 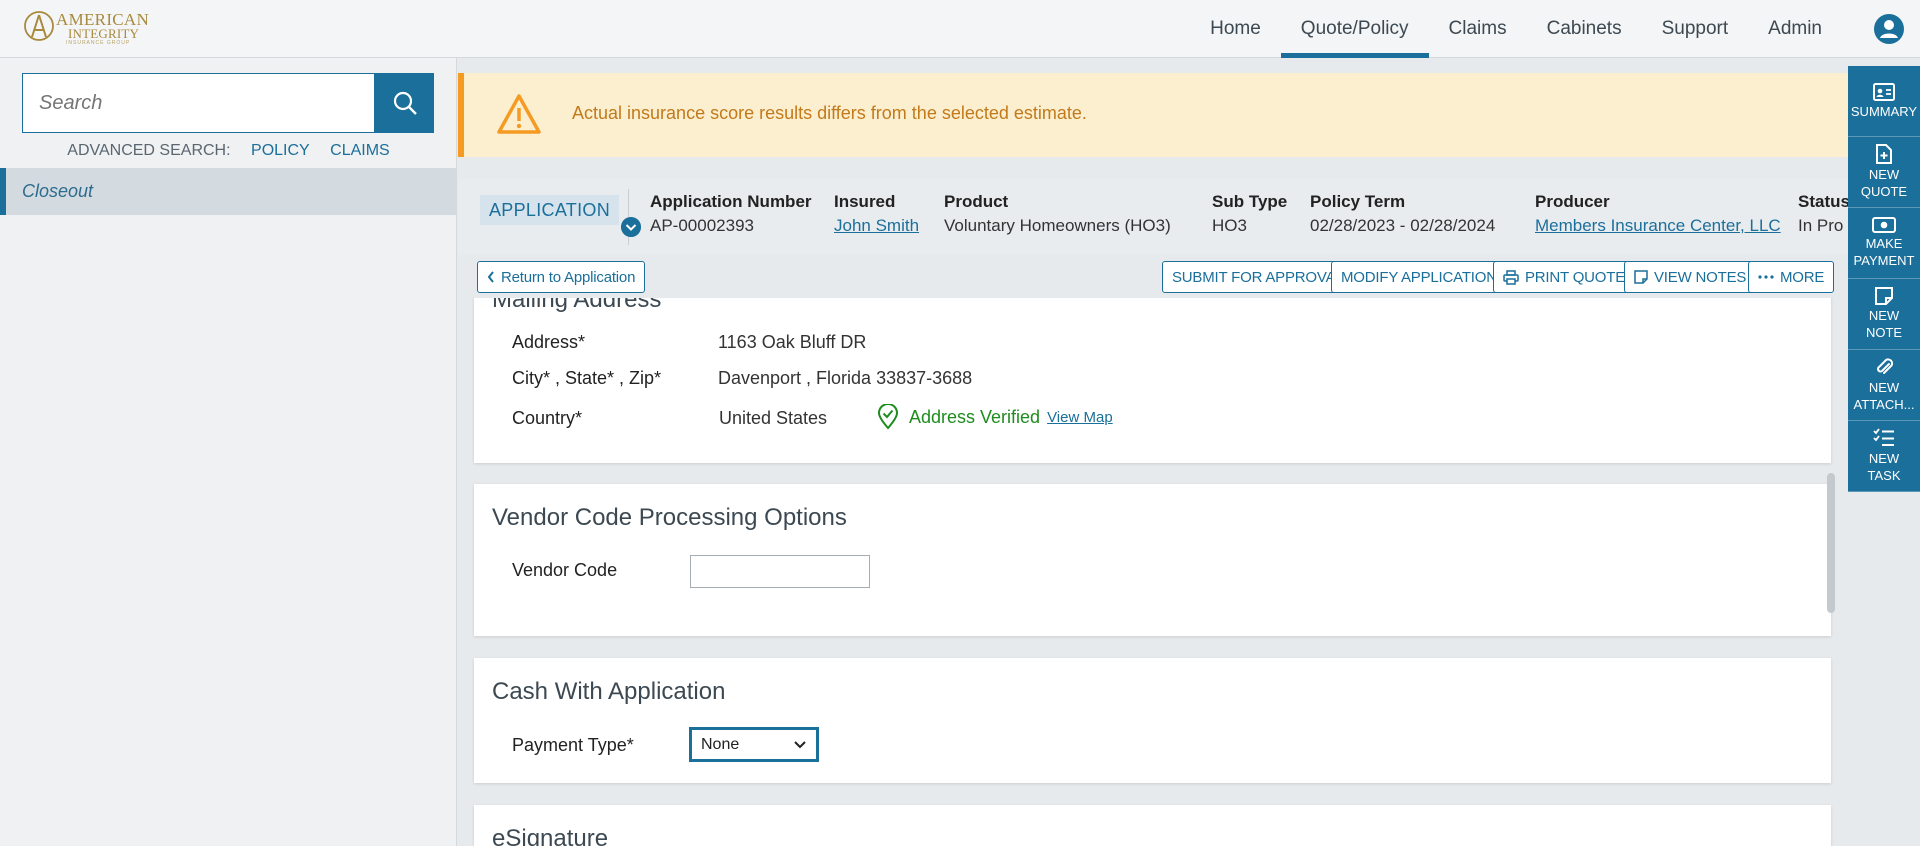 I want to click on advanced-search-claims-link: CLAIMS, so click(x=360, y=150).